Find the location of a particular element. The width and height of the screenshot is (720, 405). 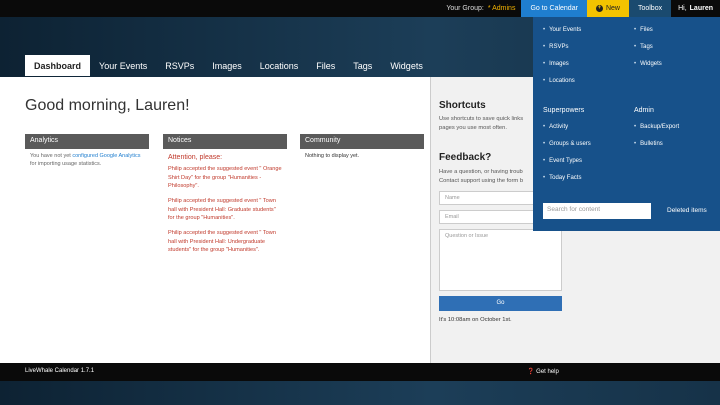

notices-heading: Notices is located at coordinates (225, 141).